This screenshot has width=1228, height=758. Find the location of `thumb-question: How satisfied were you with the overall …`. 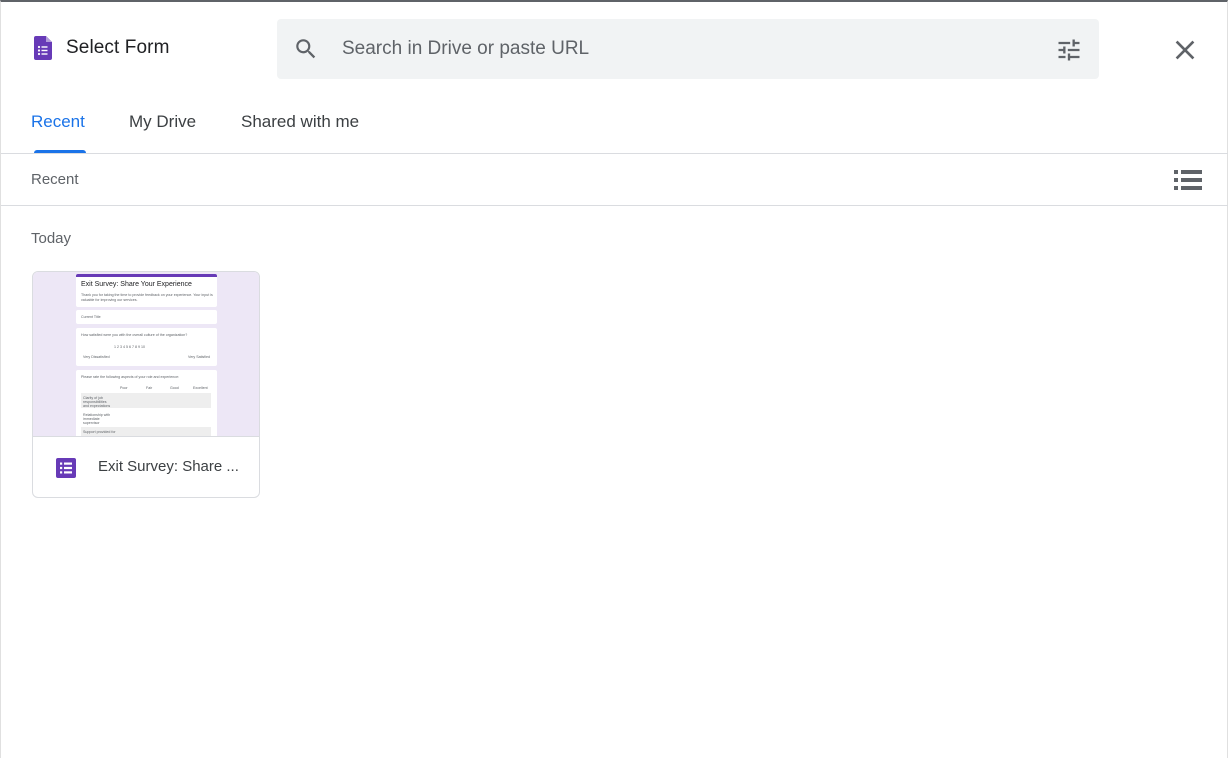

thumb-question: How satisfied were you with the overall … is located at coordinates (134, 335).